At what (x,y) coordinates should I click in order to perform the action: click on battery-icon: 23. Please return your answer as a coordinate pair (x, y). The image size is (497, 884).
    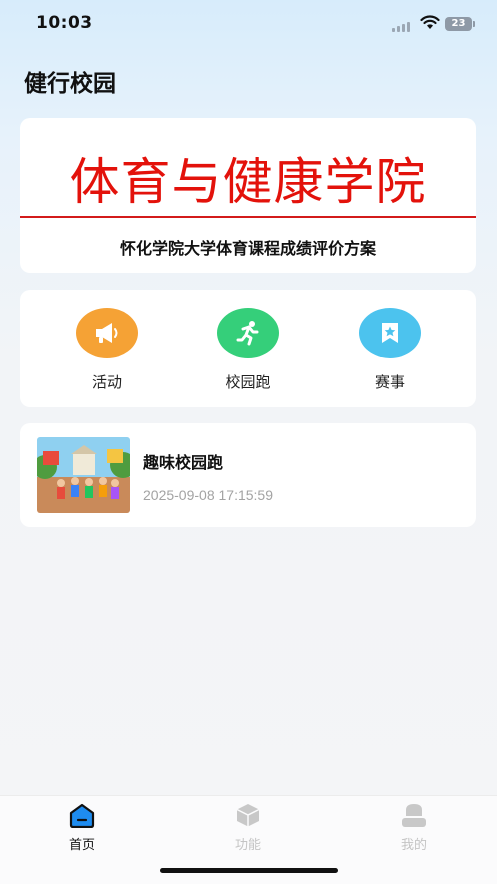
    Looking at the image, I should click on (460, 24).